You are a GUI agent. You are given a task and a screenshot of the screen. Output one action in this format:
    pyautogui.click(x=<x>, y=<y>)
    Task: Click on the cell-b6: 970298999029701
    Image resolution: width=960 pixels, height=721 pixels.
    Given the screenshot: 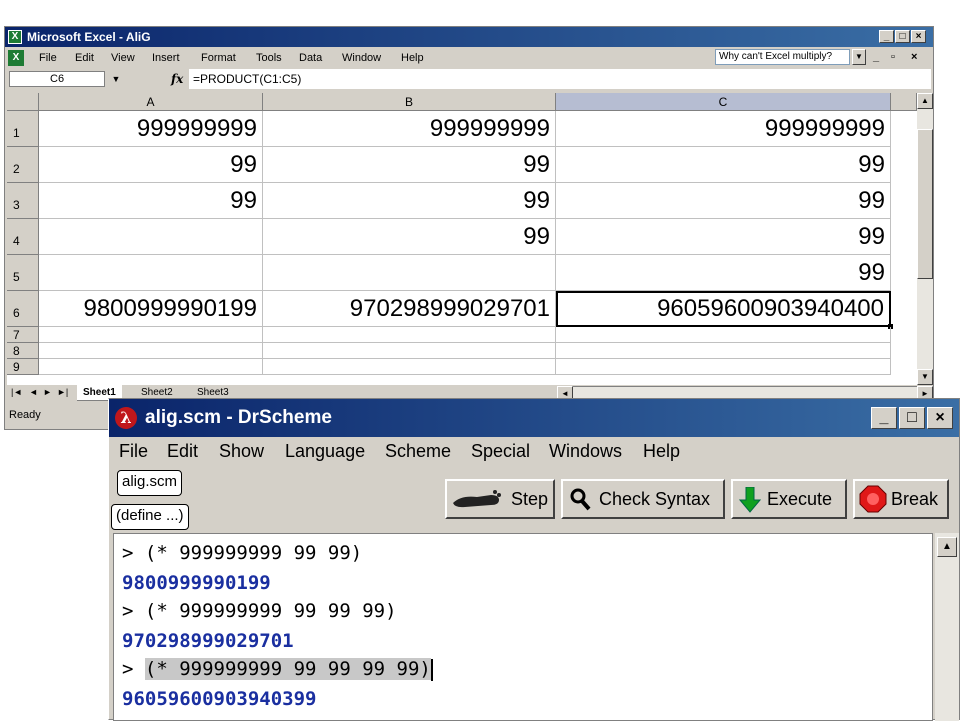 What is the action you would take?
    pyautogui.click(x=409, y=309)
    